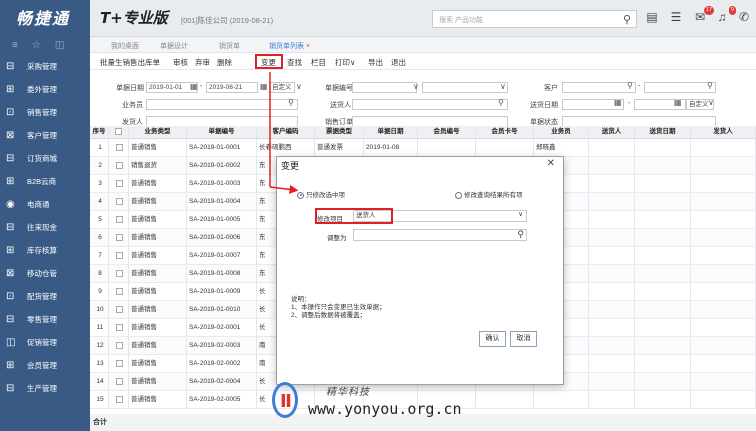  Describe the element at coordinates (224, 62) in the screenshot. I see `delete-button: 删除` at that location.